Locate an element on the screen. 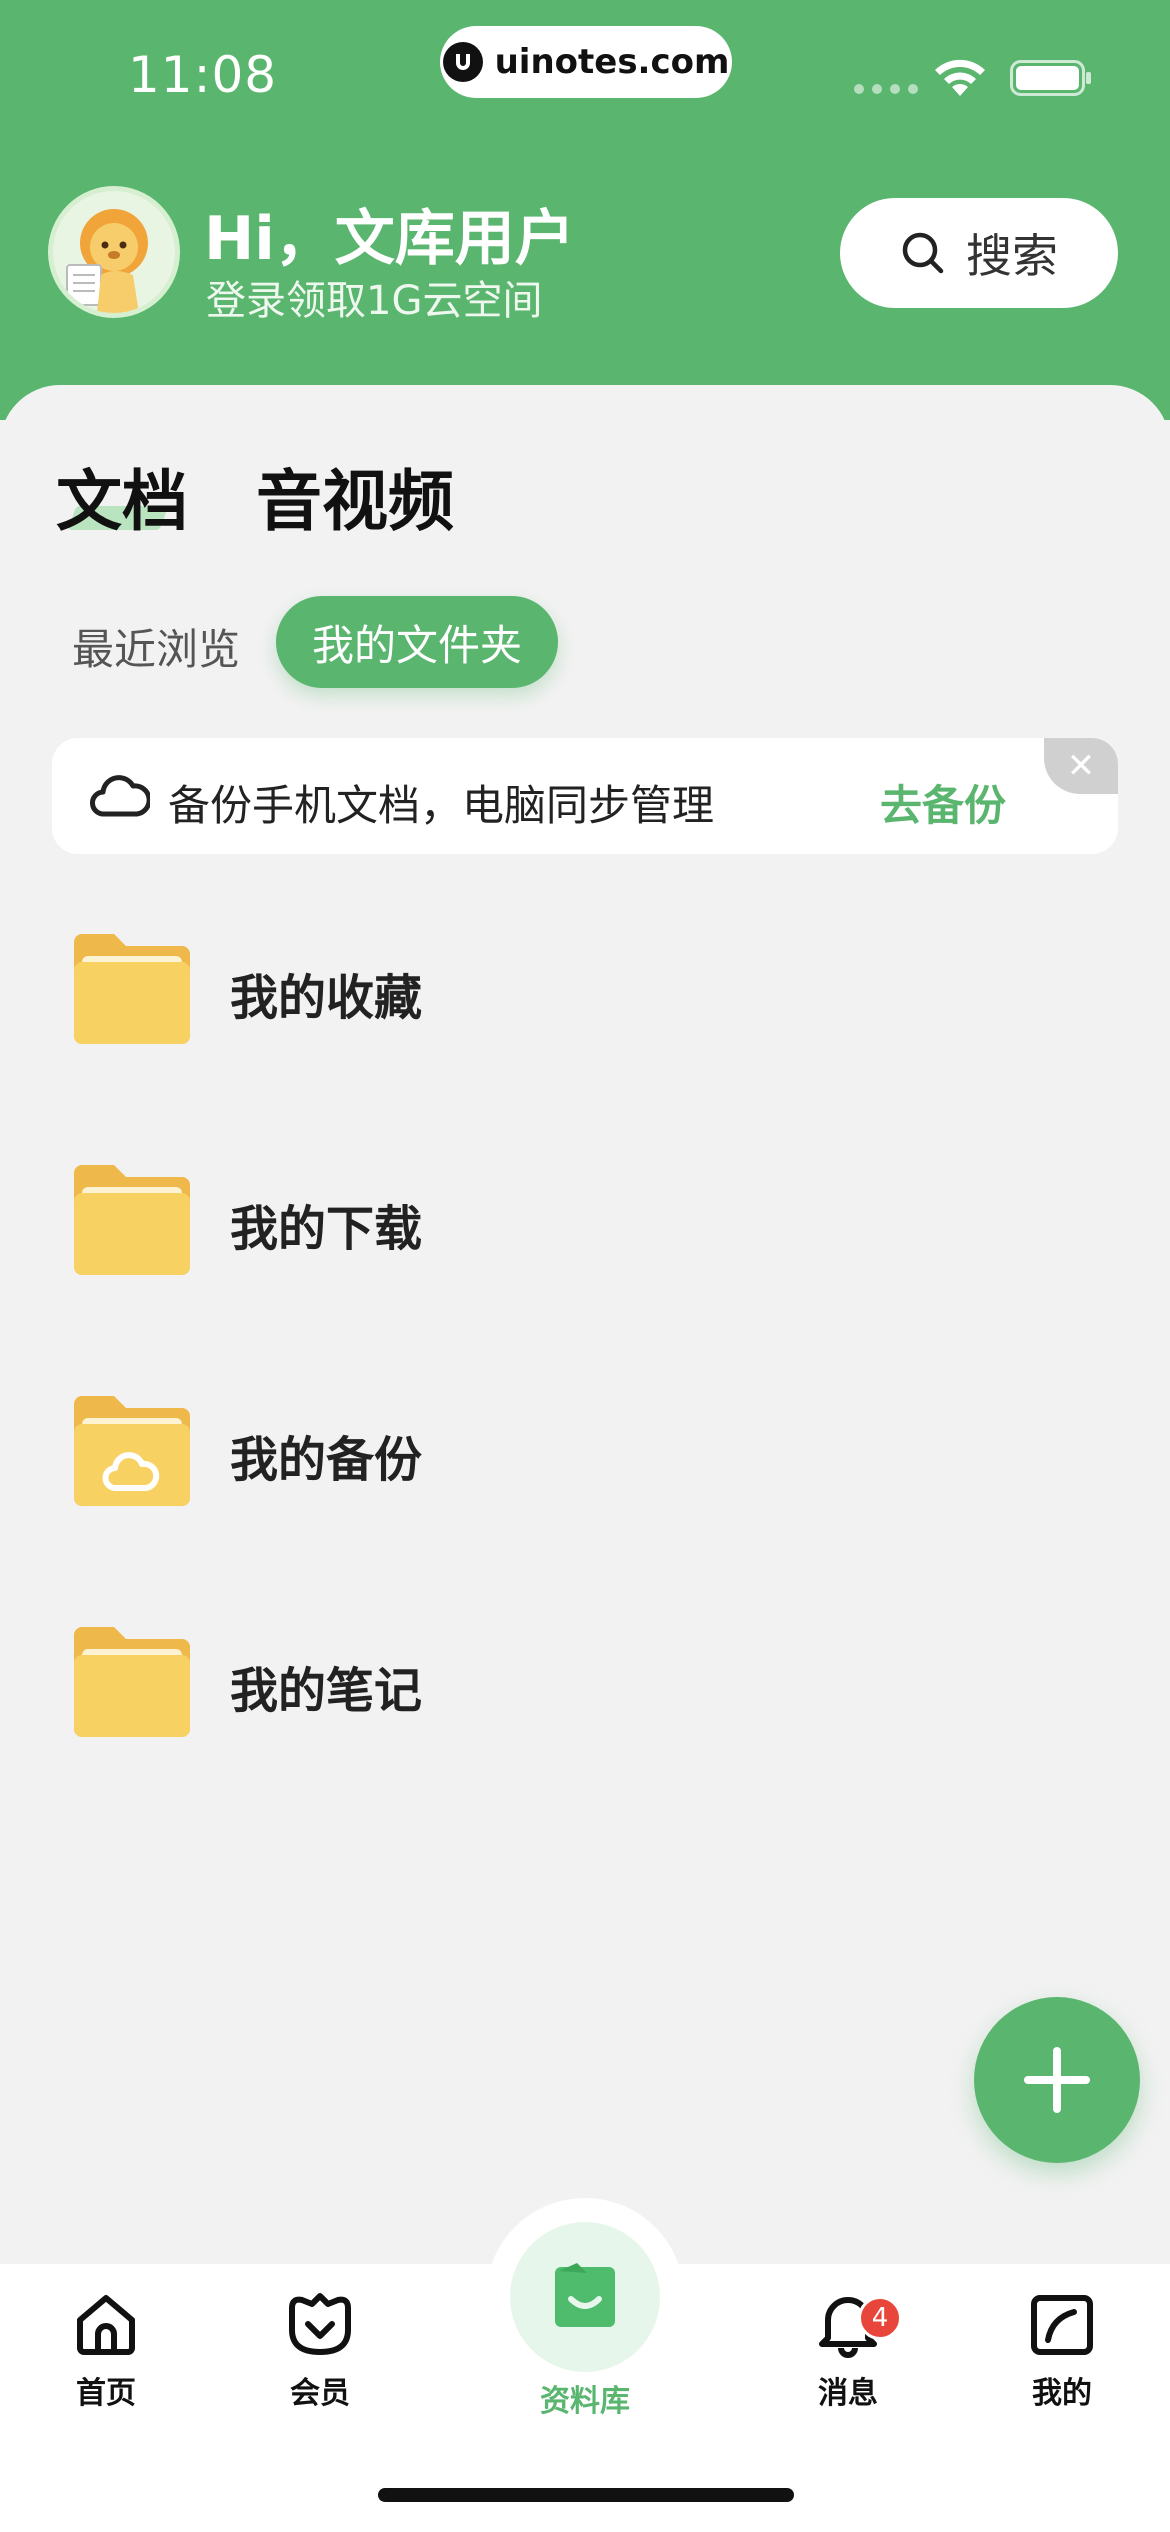 This screenshot has width=1170, height=2532. nav-label: 首页 is located at coordinates (106, 2393).